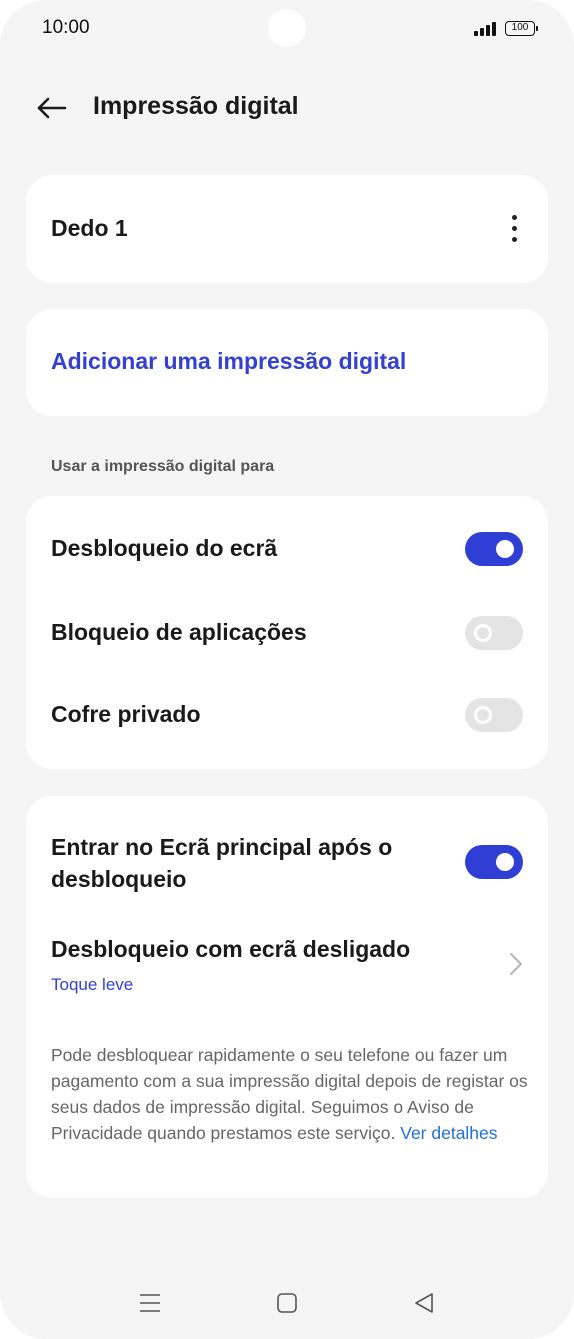 The height and width of the screenshot is (1339, 574). I want to click on more-options-button, so click(514, 229).